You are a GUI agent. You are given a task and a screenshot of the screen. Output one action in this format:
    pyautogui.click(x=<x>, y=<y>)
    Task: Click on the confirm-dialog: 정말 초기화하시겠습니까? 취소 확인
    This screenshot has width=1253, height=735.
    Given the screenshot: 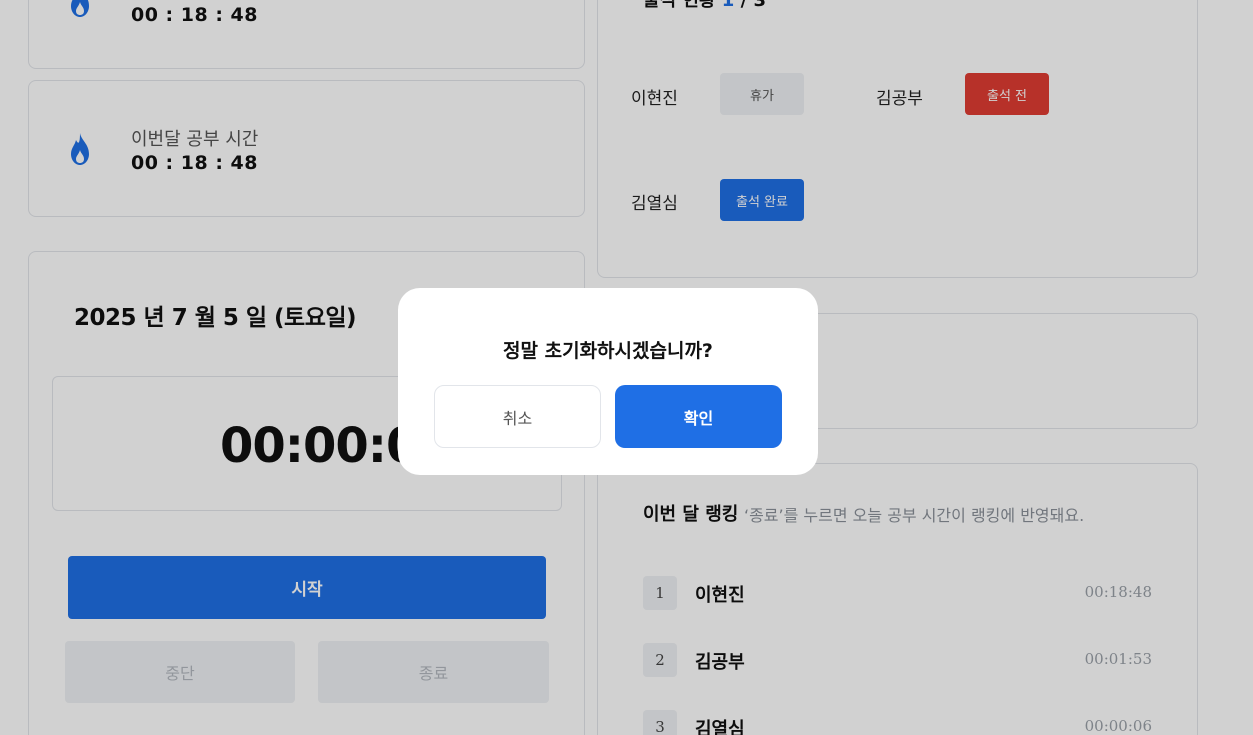 What is the action you would take?
    pyautogui.click(x=608, y=381)
    